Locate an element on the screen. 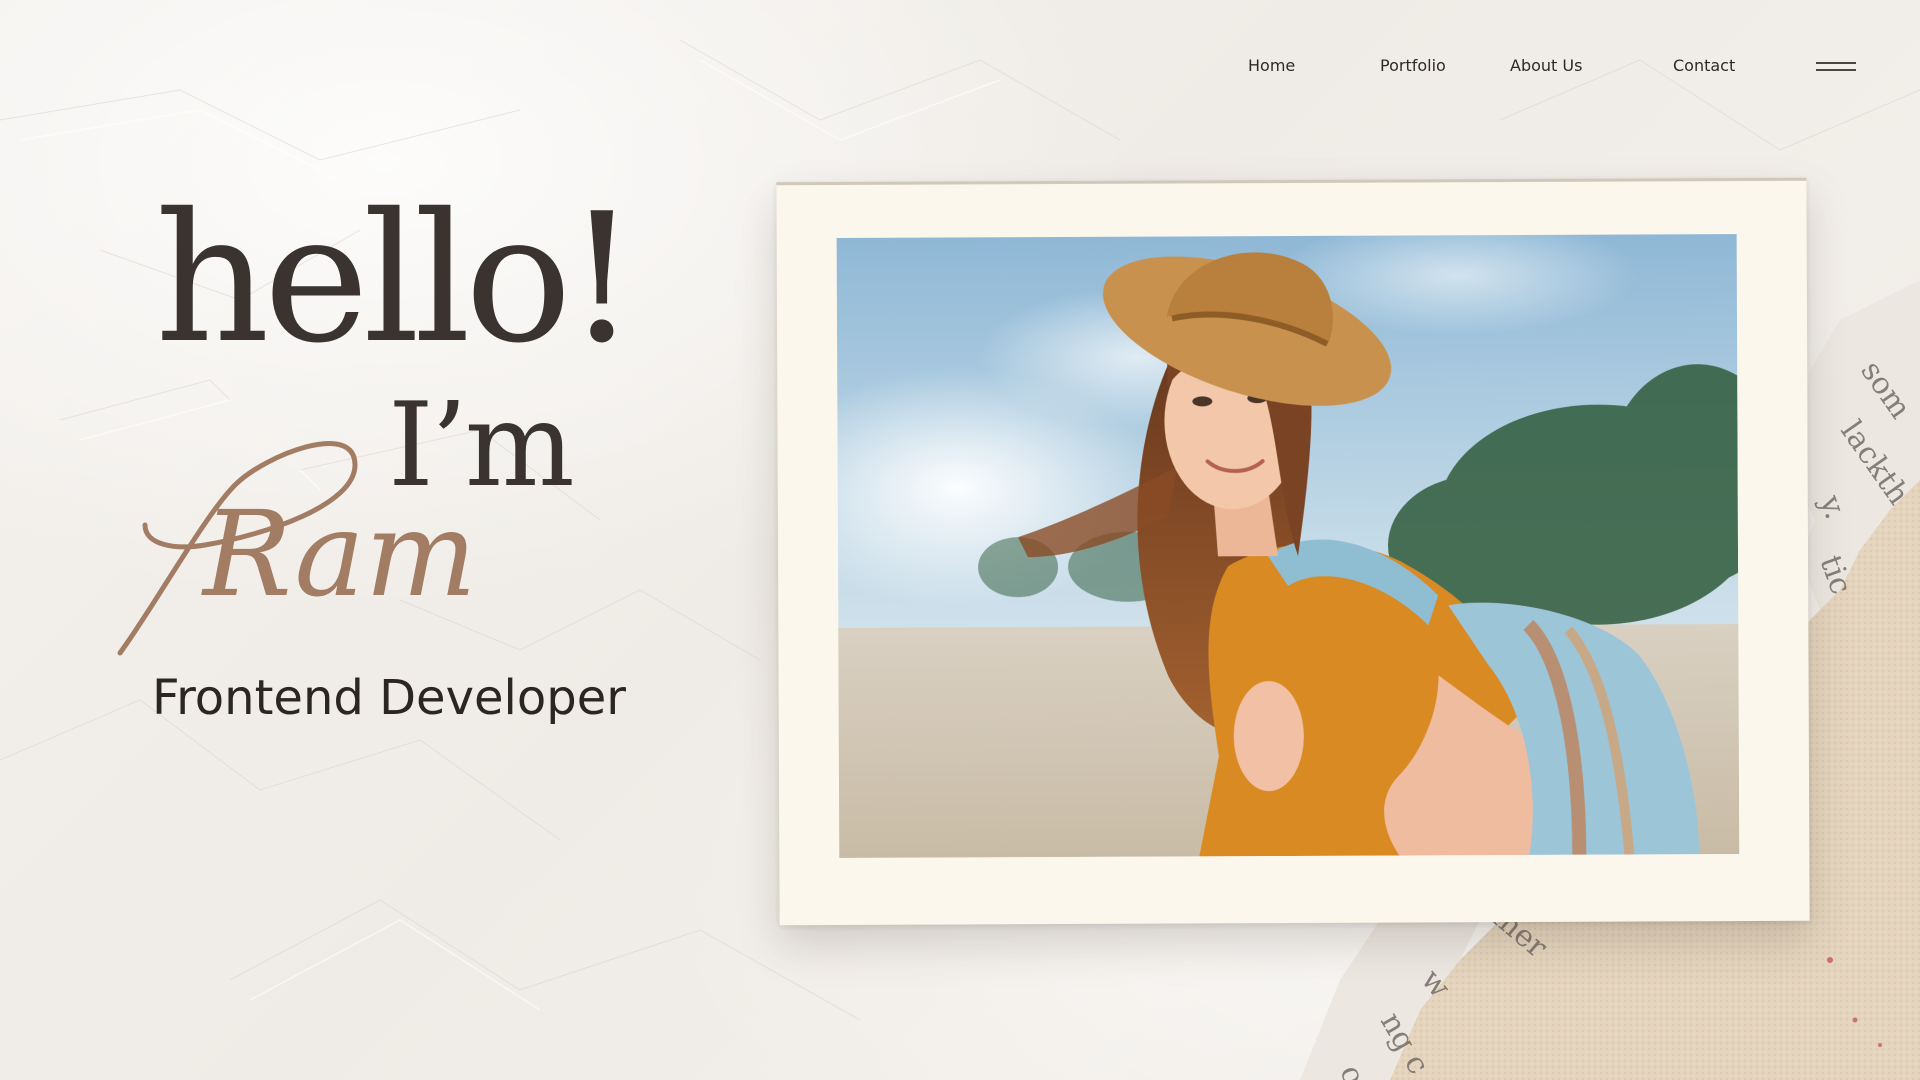 The width and height of the screenshot is (1920, 1080). nav-contact-link: Contact is located at coordinates (1704, 65).